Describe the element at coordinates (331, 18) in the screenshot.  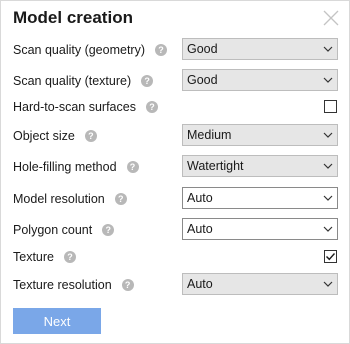
I see `close-icon` at that location.